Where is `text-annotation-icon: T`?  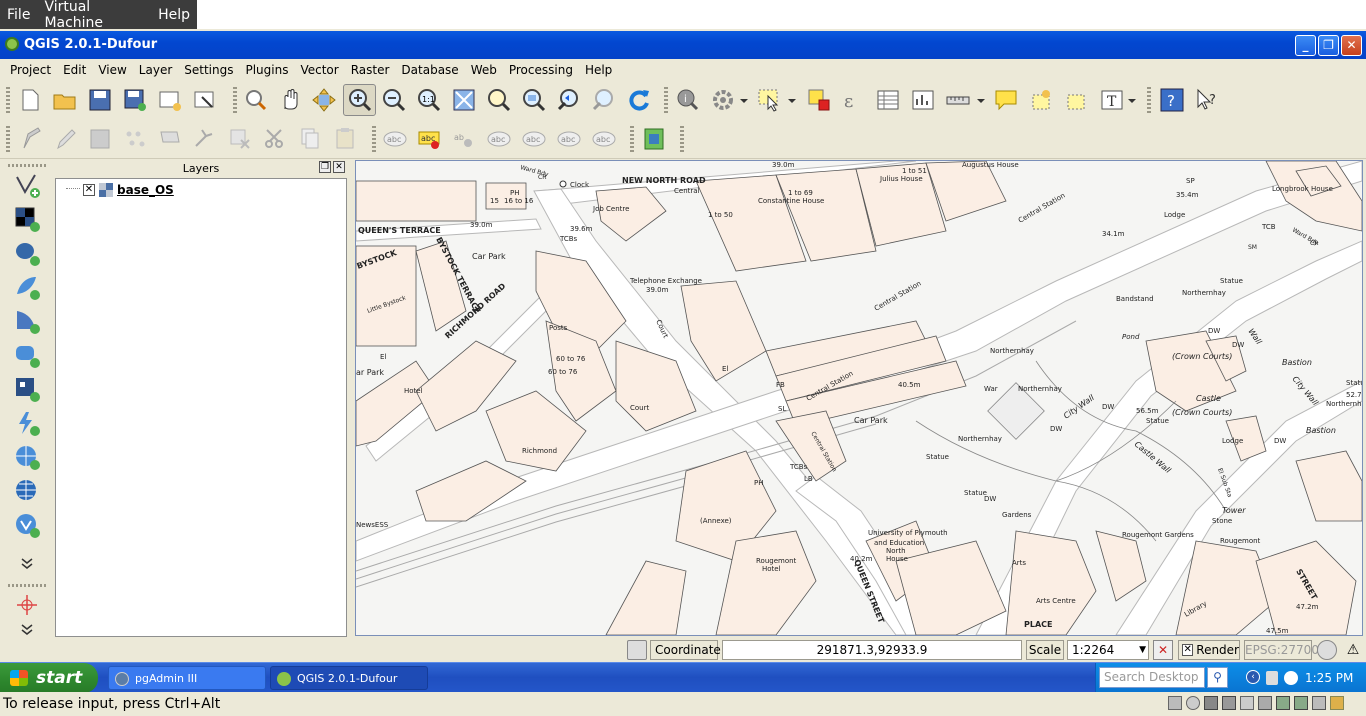 text-annotation-icon: T is located at coordinates (1112, 100).